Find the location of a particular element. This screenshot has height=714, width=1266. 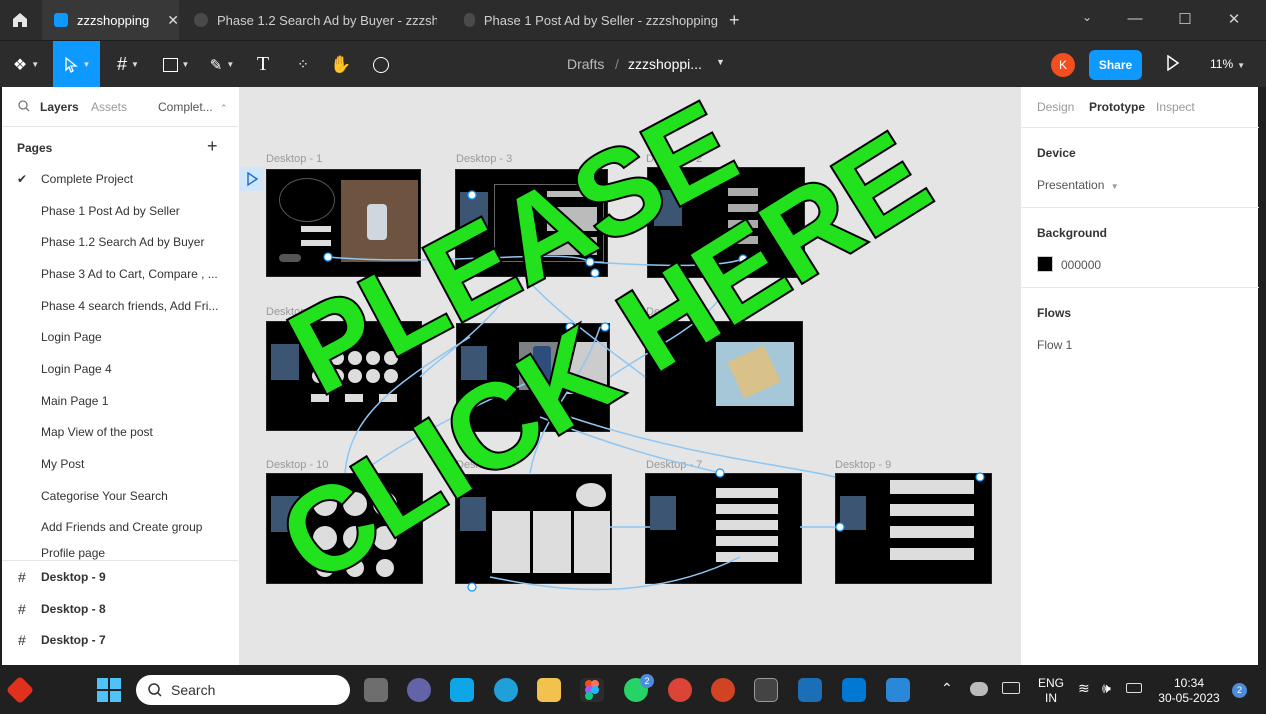

hand-icon: ✋ is located at coordinates (341, 64).